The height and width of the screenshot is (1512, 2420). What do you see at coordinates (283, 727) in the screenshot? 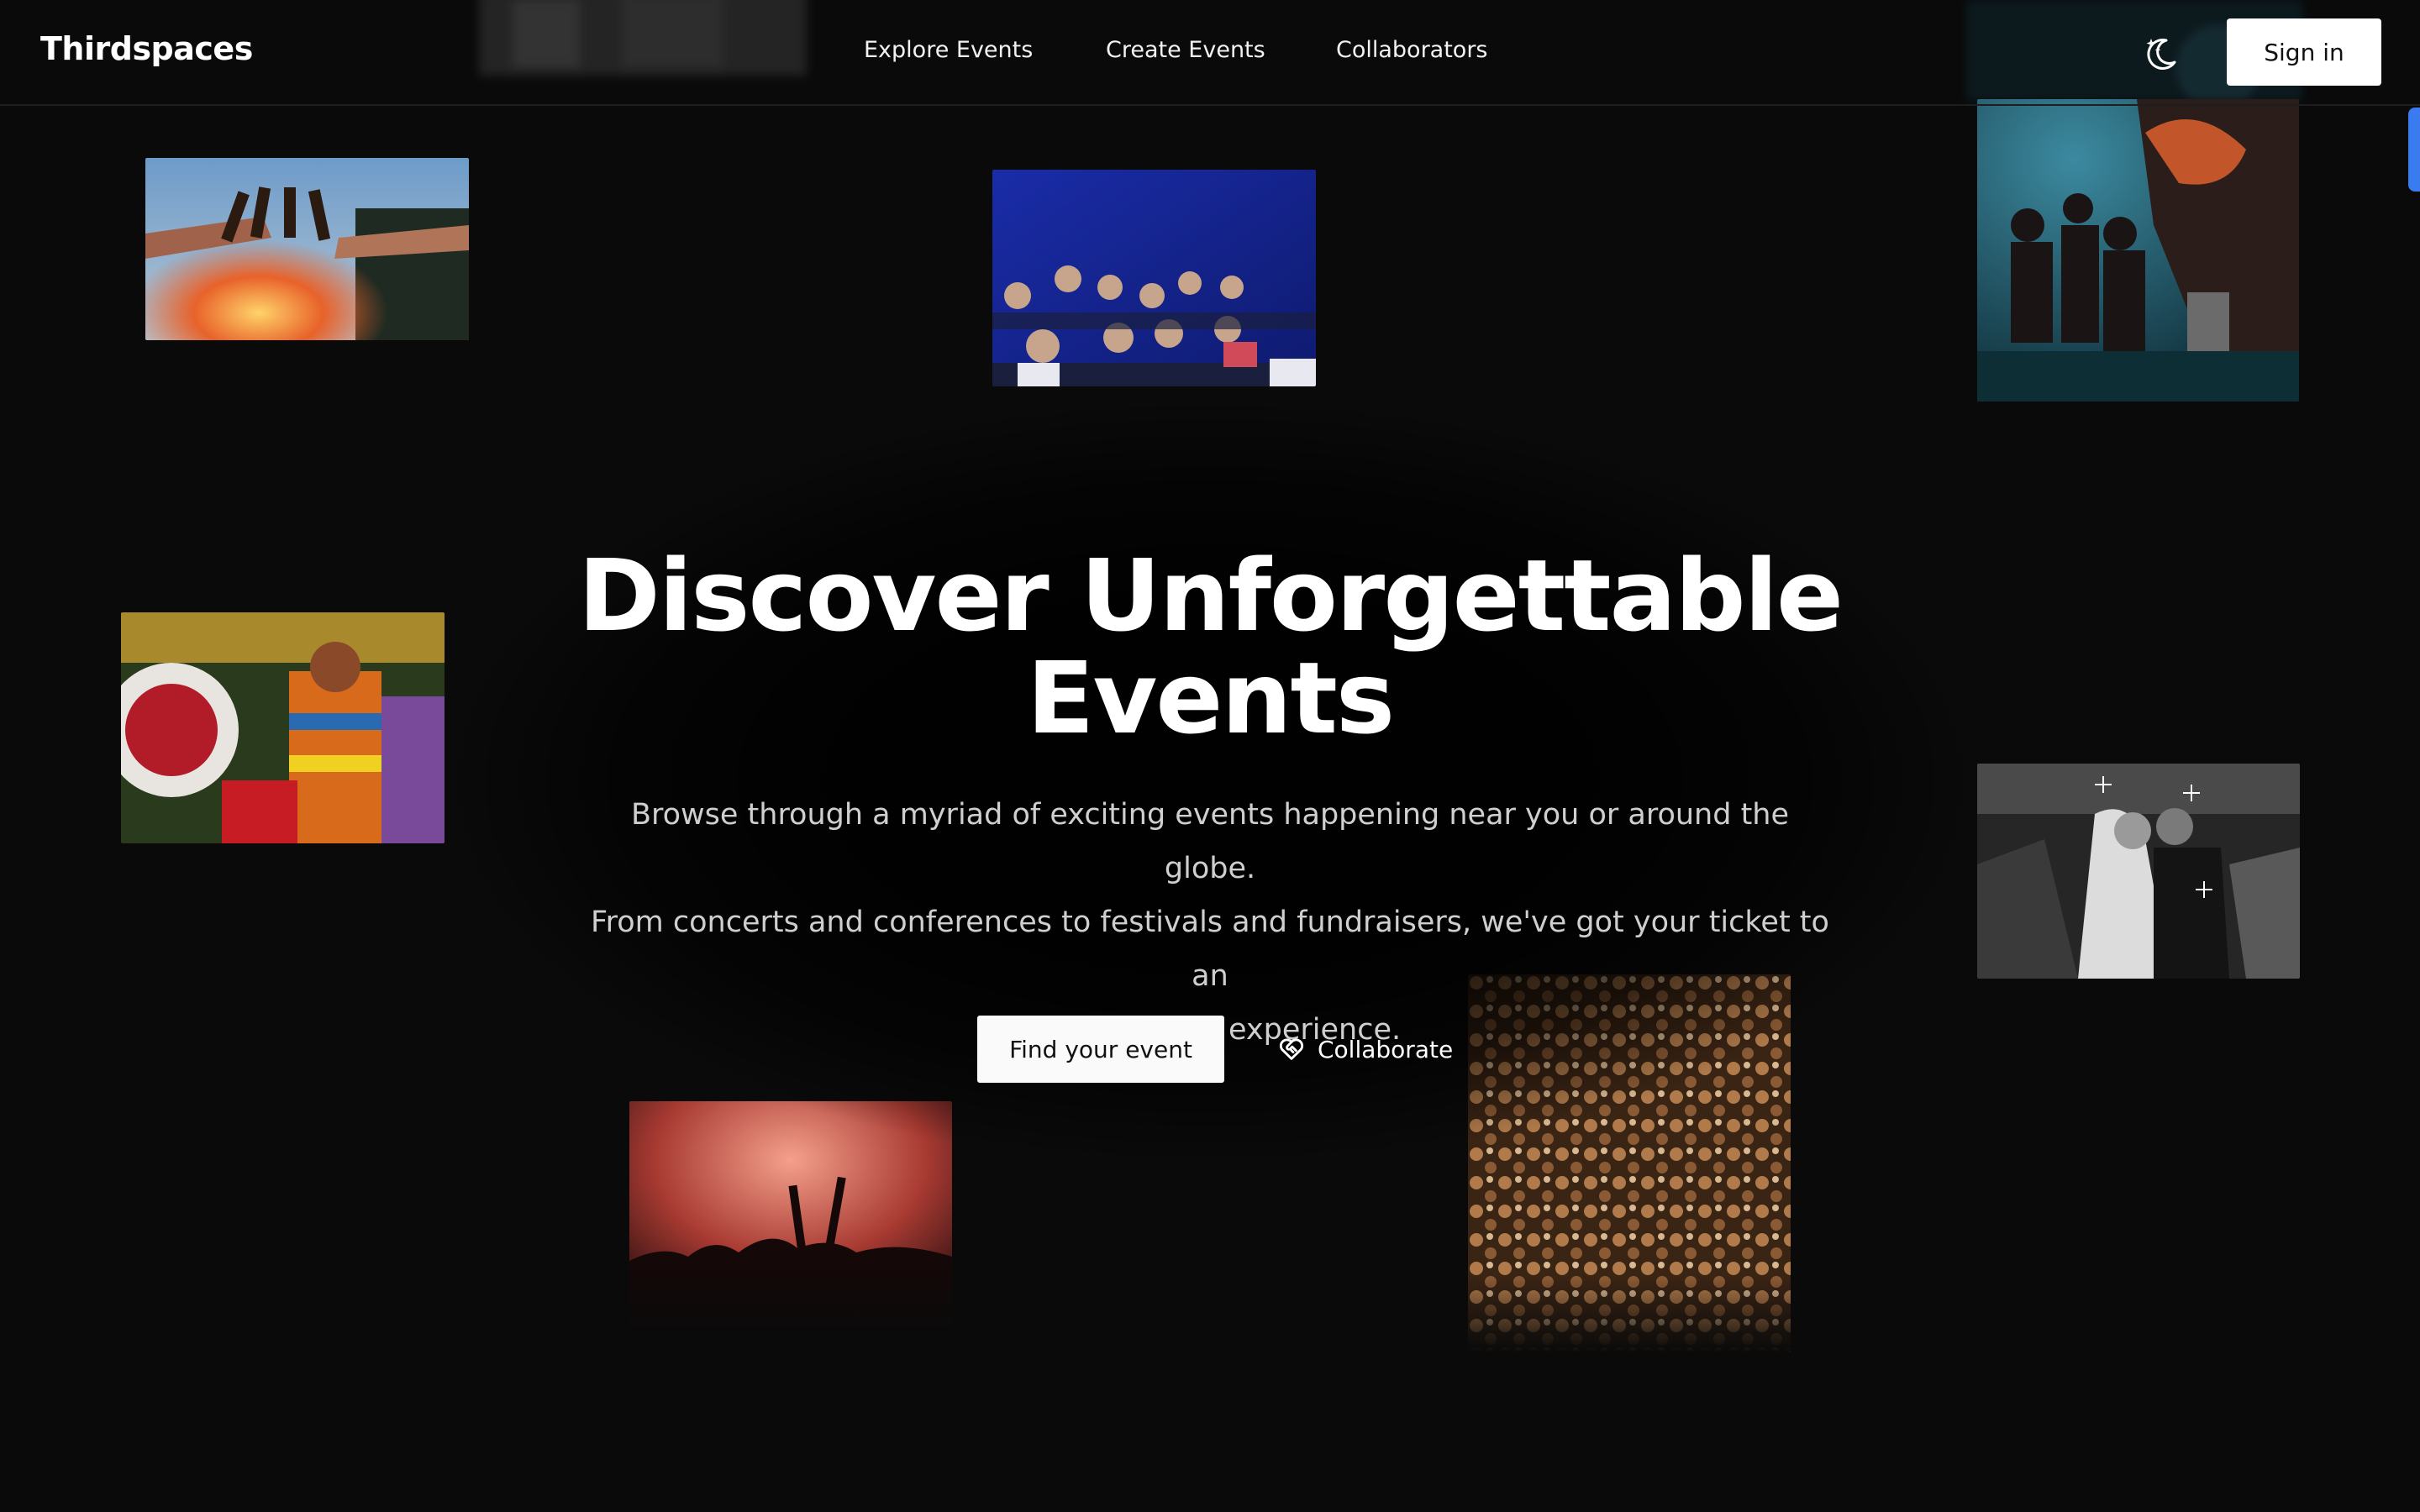
I see `event-photo-cultural-festival` at bounding box center [283, 727].